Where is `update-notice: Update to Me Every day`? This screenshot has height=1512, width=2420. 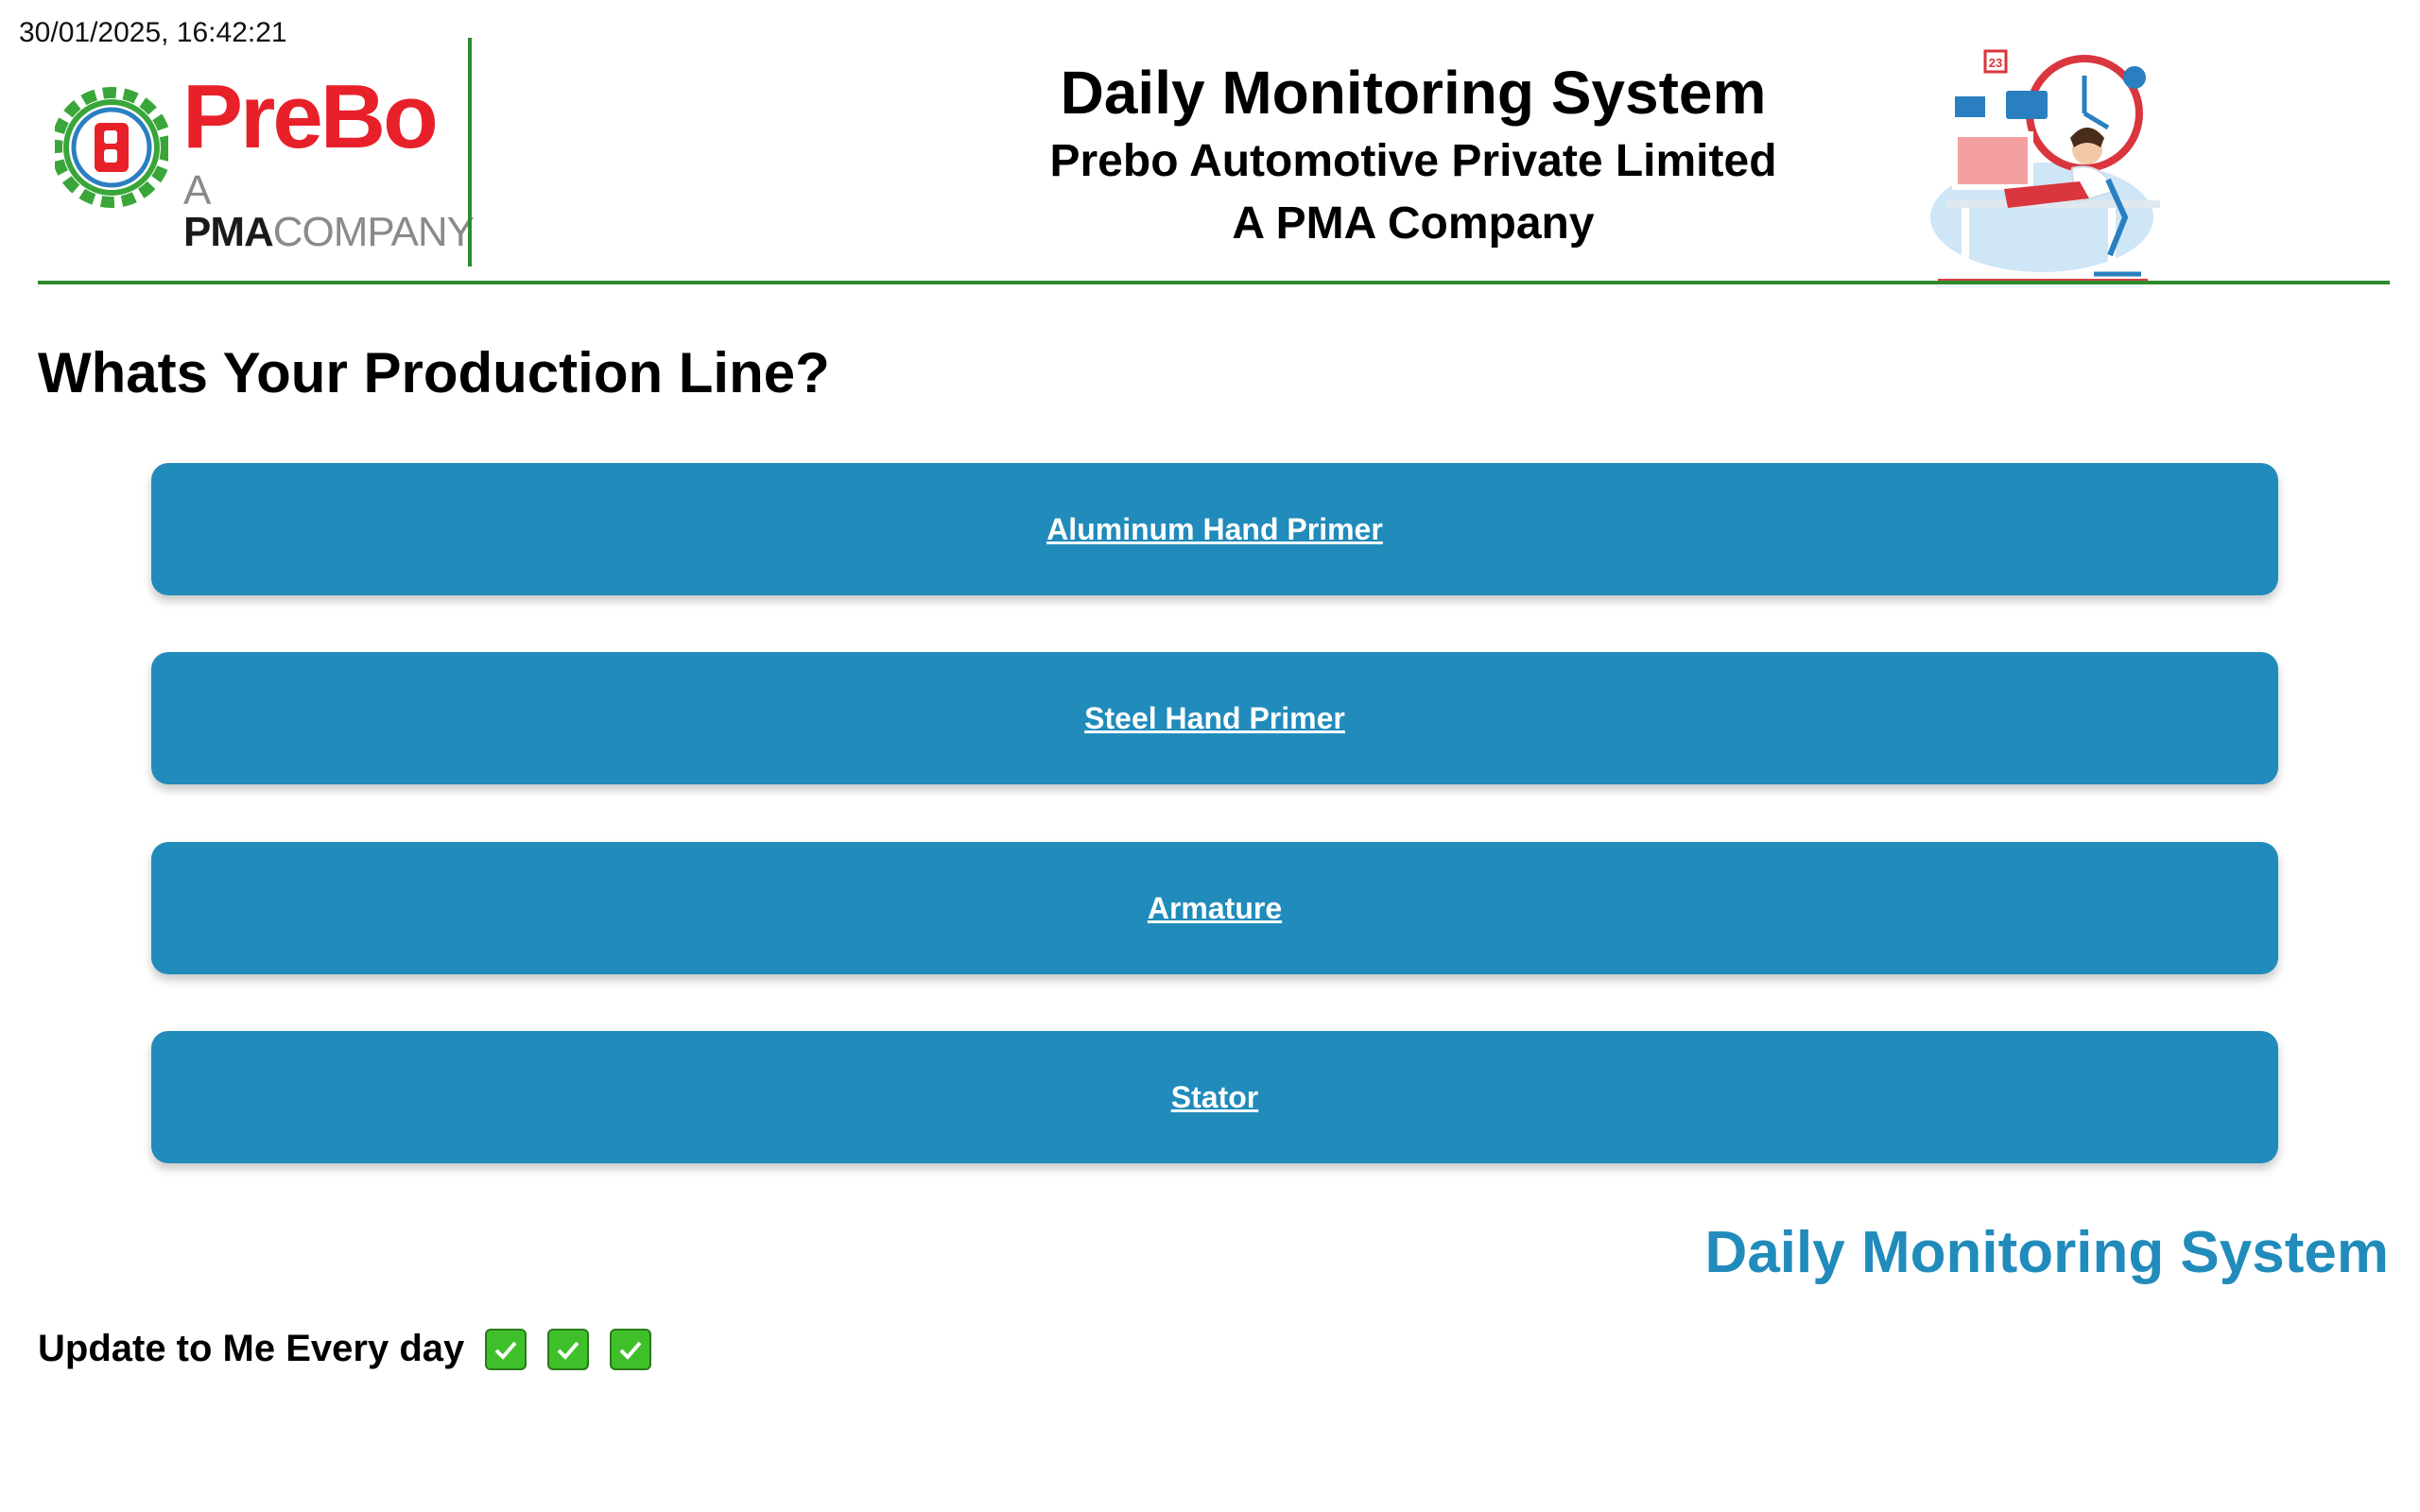 update-notice: Update to Me Every day is located at coordinates (345, 1349).